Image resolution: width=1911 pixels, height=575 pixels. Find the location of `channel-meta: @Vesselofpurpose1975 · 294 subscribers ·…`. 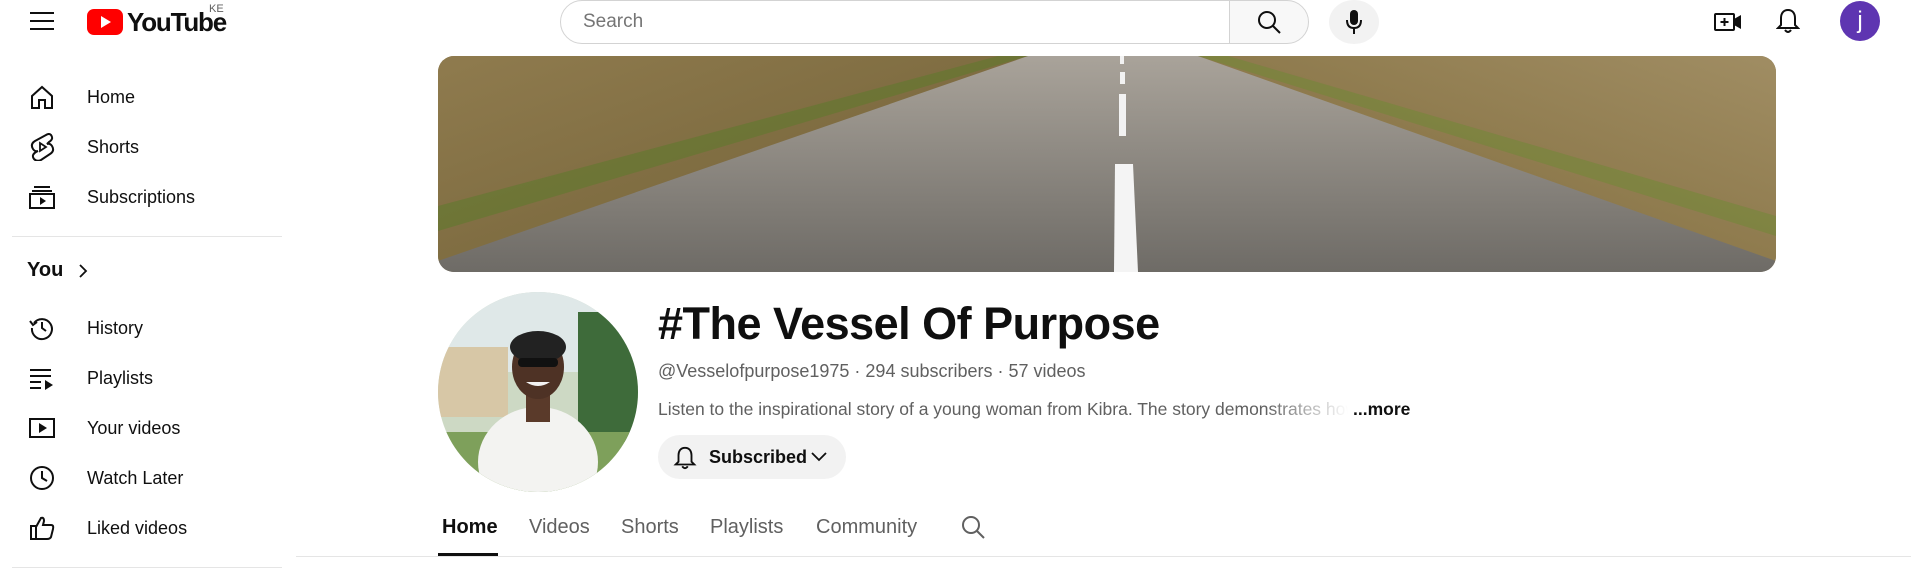

channel-meta: @Vesselofpurpose1975 · 294 subscribers ·… is located at coordinates (872, 371).